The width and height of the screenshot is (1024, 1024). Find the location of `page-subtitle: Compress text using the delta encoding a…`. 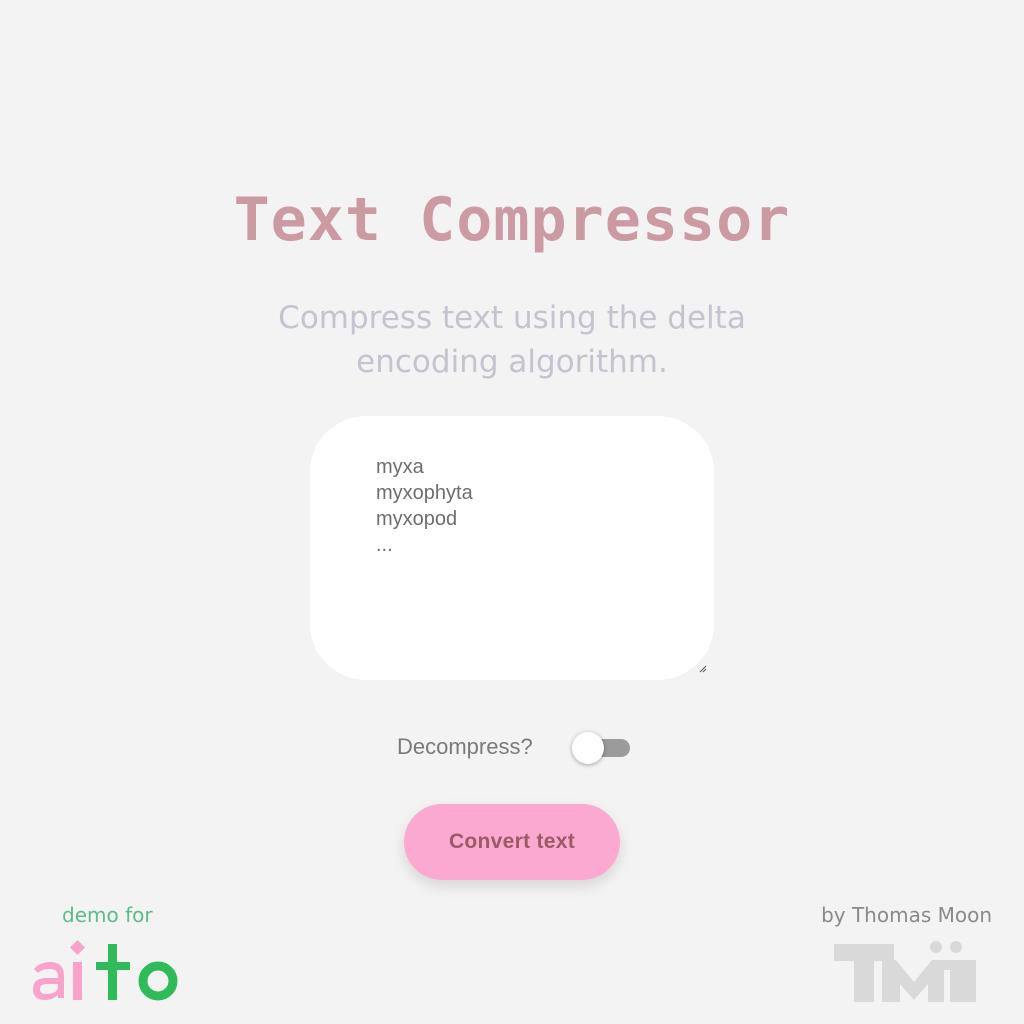

page-subtitle: Compress text using the delta encoding a… is located at coordinates (512, 340).